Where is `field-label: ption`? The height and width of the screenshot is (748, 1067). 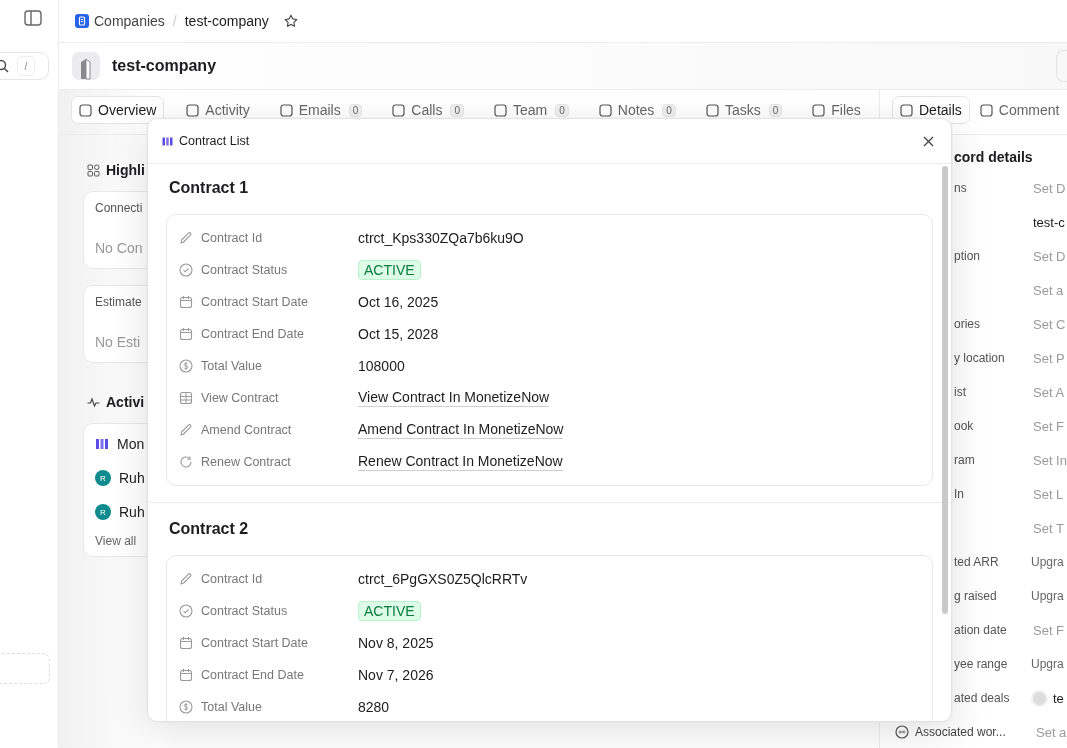
field-label: ption is located at coordinates (967, 256).